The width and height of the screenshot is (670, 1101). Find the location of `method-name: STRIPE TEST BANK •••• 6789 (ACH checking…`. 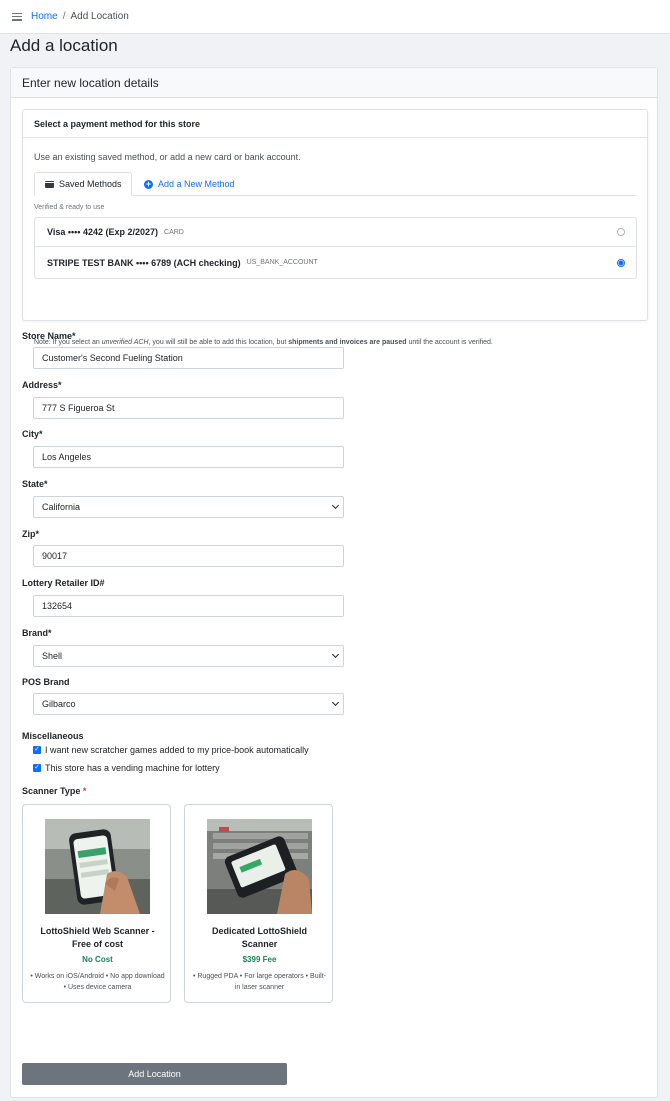

method-name: STRIPE TEST BANK •••• 6789 (ACH checking… is located at coordinates (144, 262).